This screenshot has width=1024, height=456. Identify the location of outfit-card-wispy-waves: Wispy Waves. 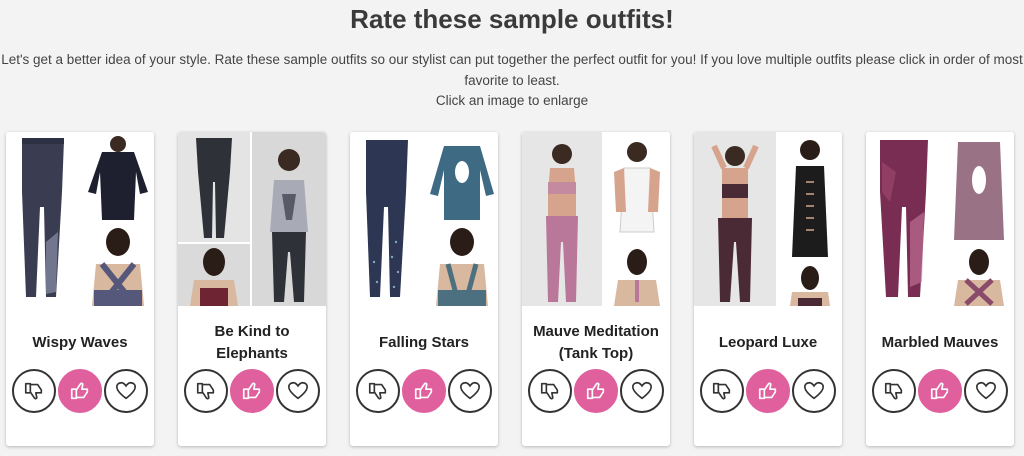
(80, 289).